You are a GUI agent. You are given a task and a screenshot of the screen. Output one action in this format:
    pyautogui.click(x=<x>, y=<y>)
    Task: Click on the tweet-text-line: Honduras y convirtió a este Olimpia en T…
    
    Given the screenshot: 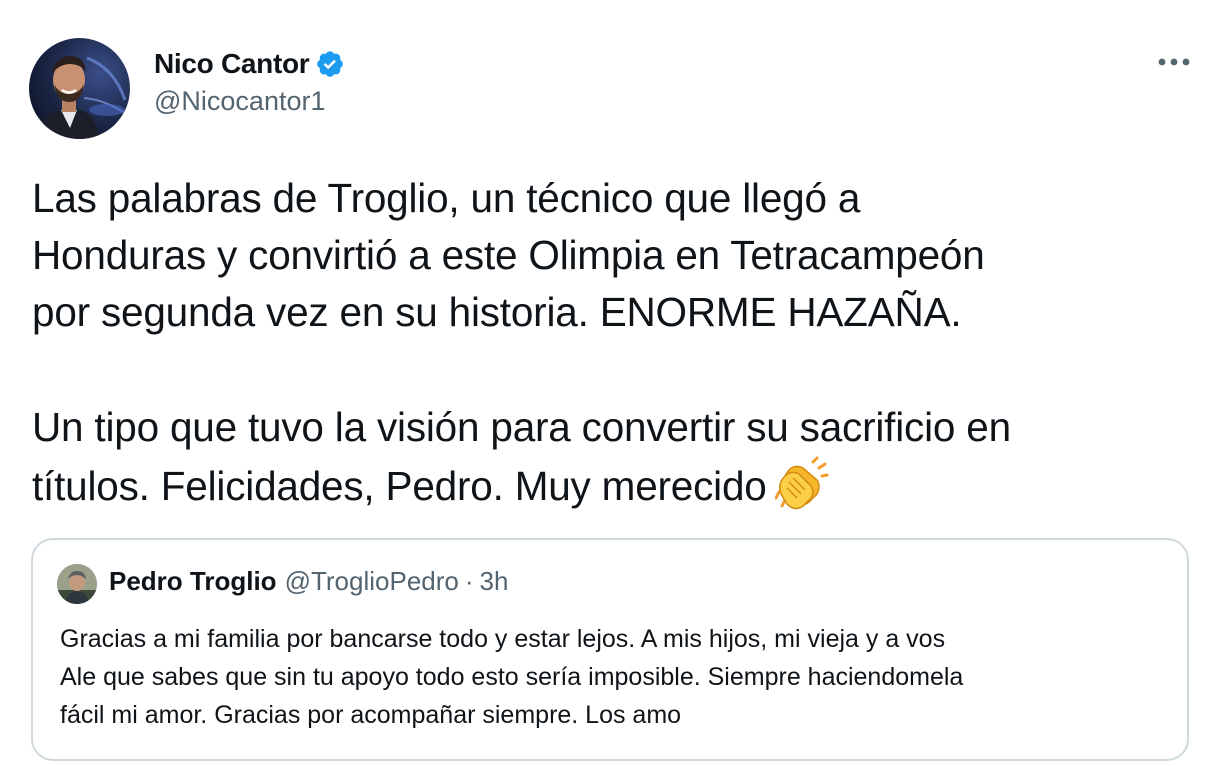 What is the action you would take?
    pyautogui.click(x=508, y=255)
    